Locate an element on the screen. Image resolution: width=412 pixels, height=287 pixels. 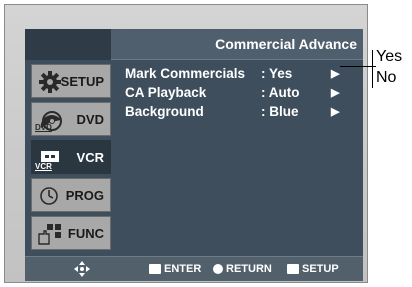
navigation-pad-icon is located at coordinates (82, 269).